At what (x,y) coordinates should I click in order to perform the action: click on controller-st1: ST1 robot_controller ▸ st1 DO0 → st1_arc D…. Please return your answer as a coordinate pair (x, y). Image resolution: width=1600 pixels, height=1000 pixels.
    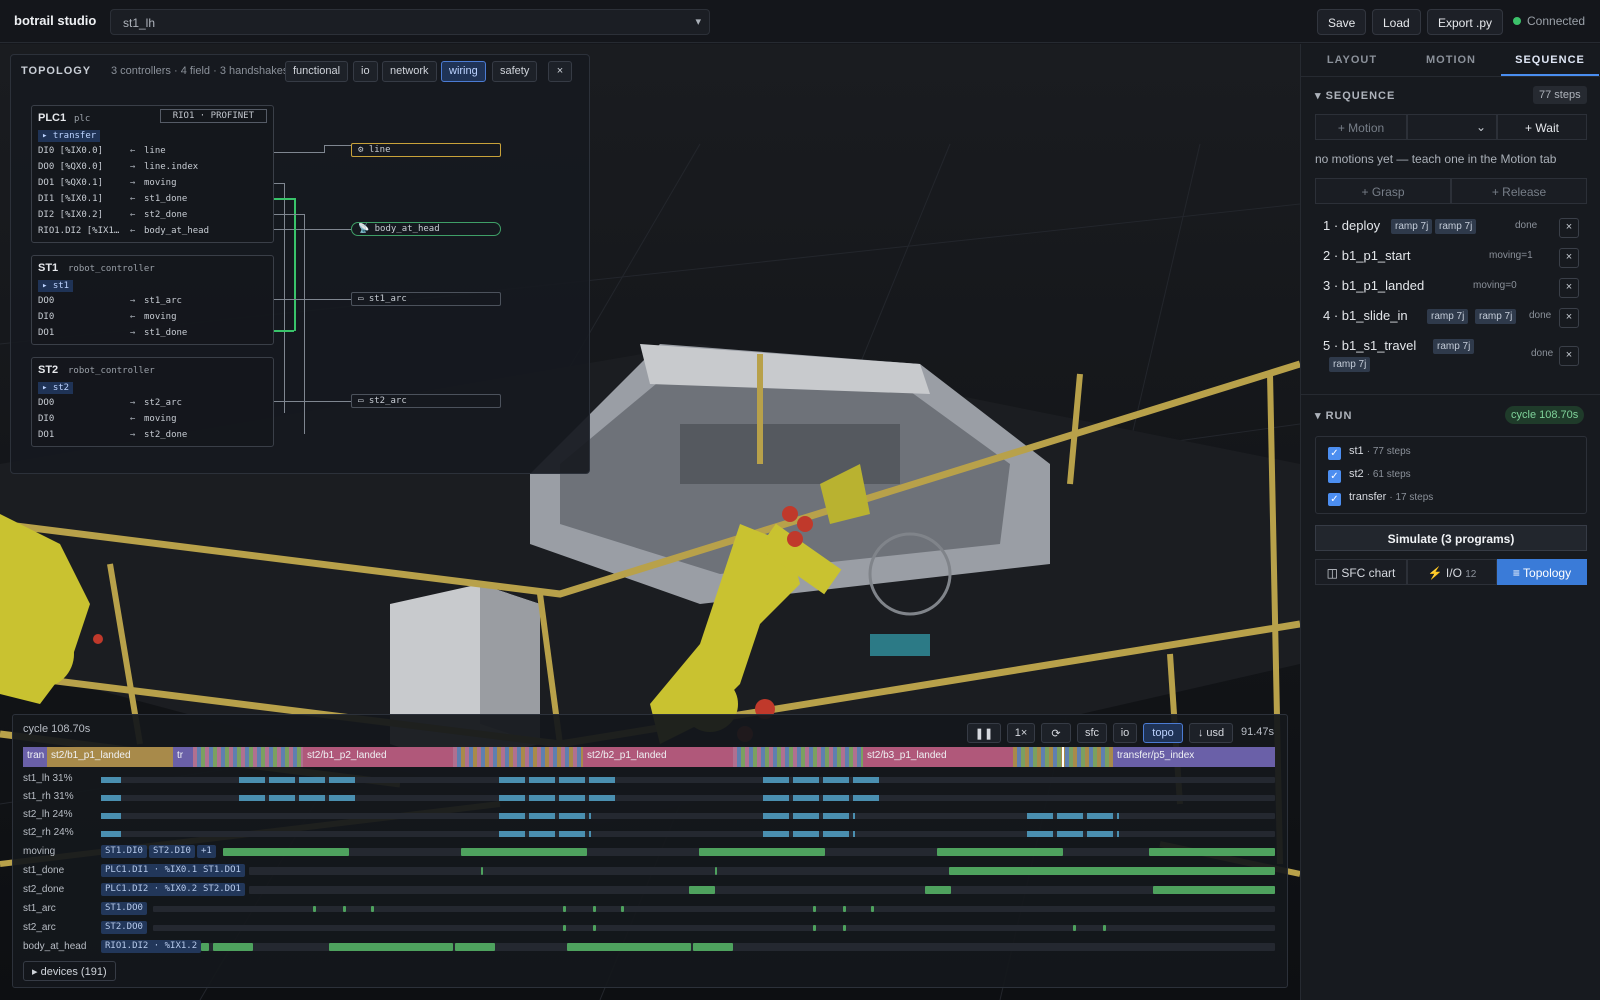
    Looking at the image, I should click on (152, 300).